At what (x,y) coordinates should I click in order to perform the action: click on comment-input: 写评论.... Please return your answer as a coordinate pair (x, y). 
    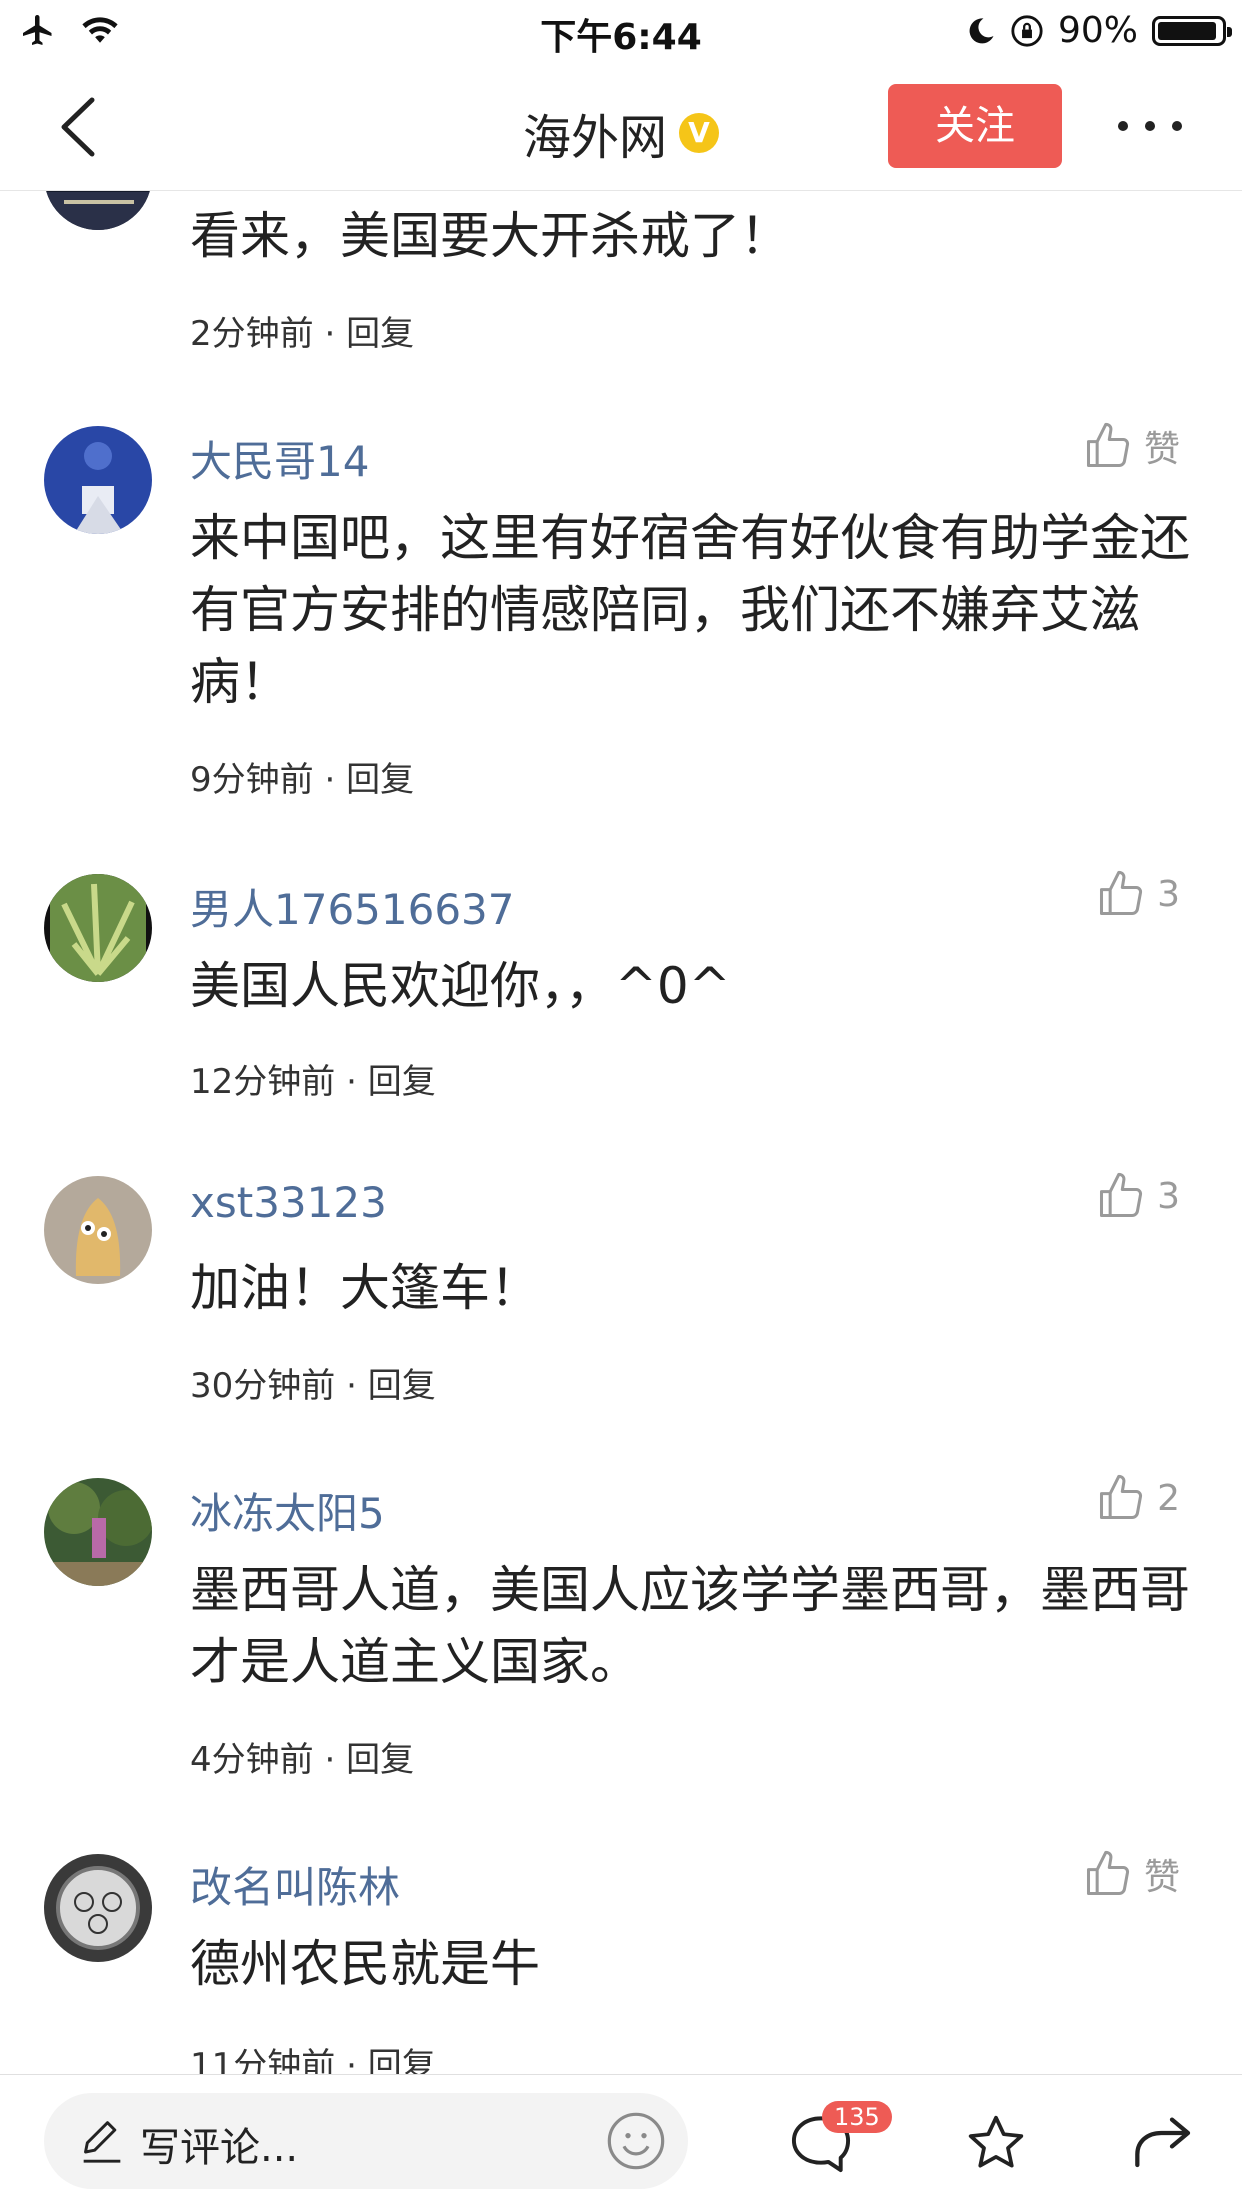
    Looking at the image, I should click on (366, 2141).